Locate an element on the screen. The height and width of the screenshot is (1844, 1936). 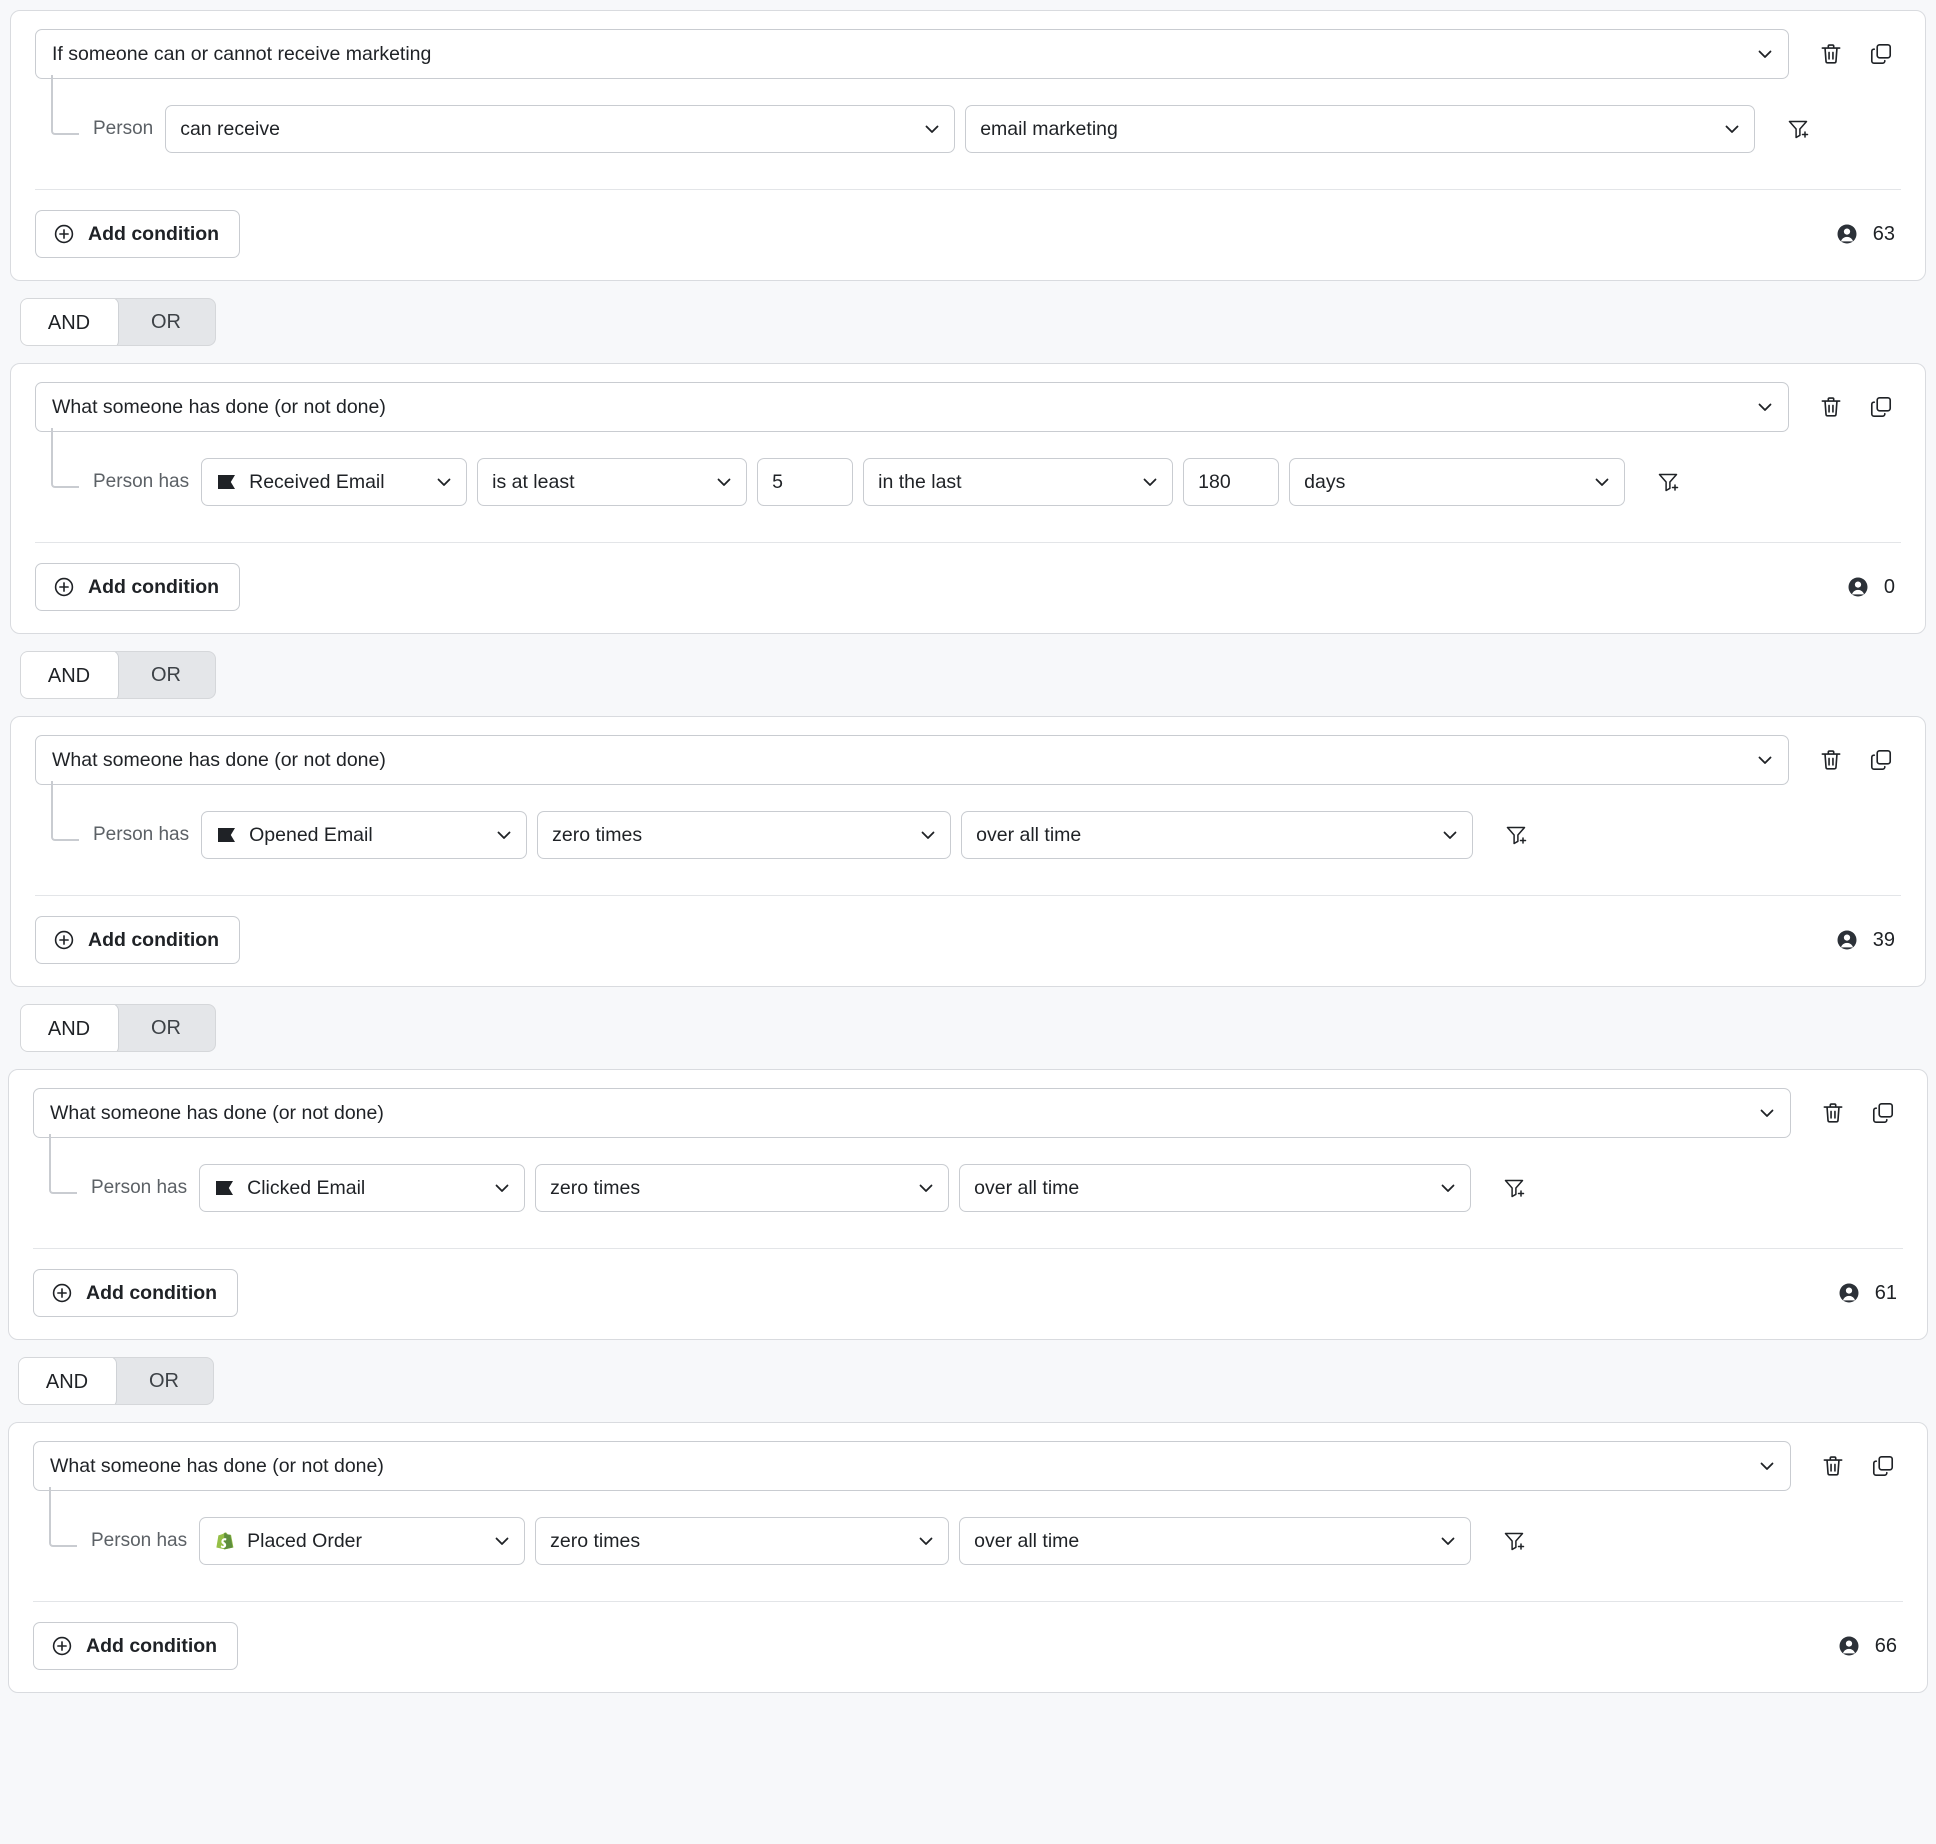
group-3-add-condition-label: Add condition is located at coordinates (154, 939).